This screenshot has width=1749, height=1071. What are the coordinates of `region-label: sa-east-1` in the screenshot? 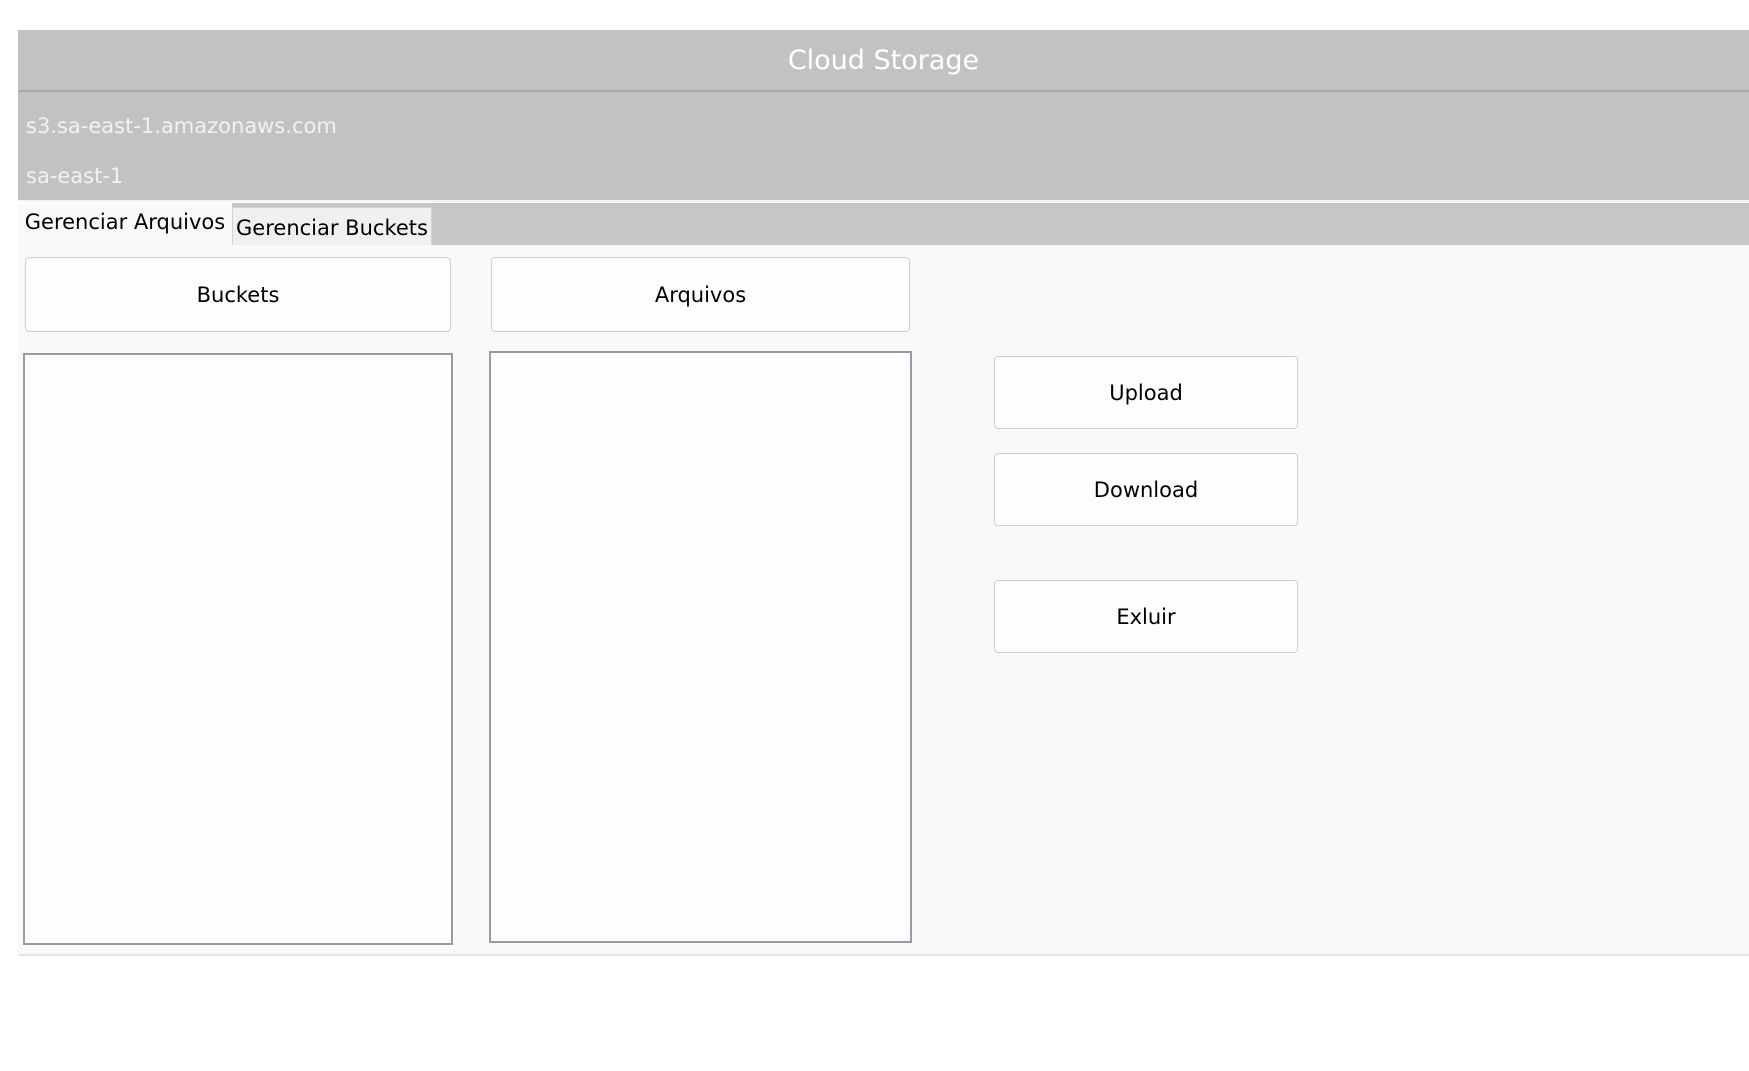 It's located at (75, 176).